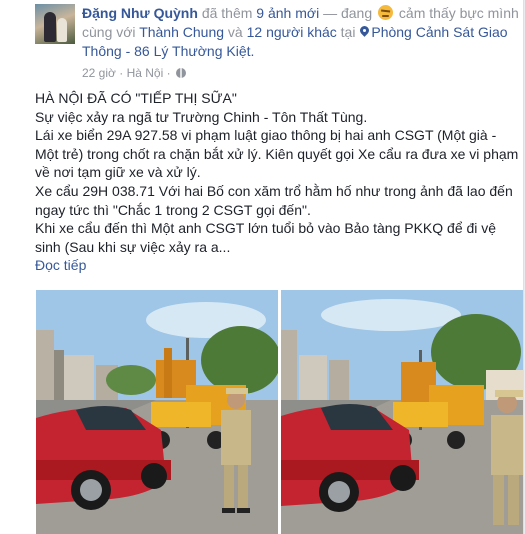 Image resolution: width=525 pixels, height=534 pixels. I want to click on post-city: Hà Nội, so click(145, 73).